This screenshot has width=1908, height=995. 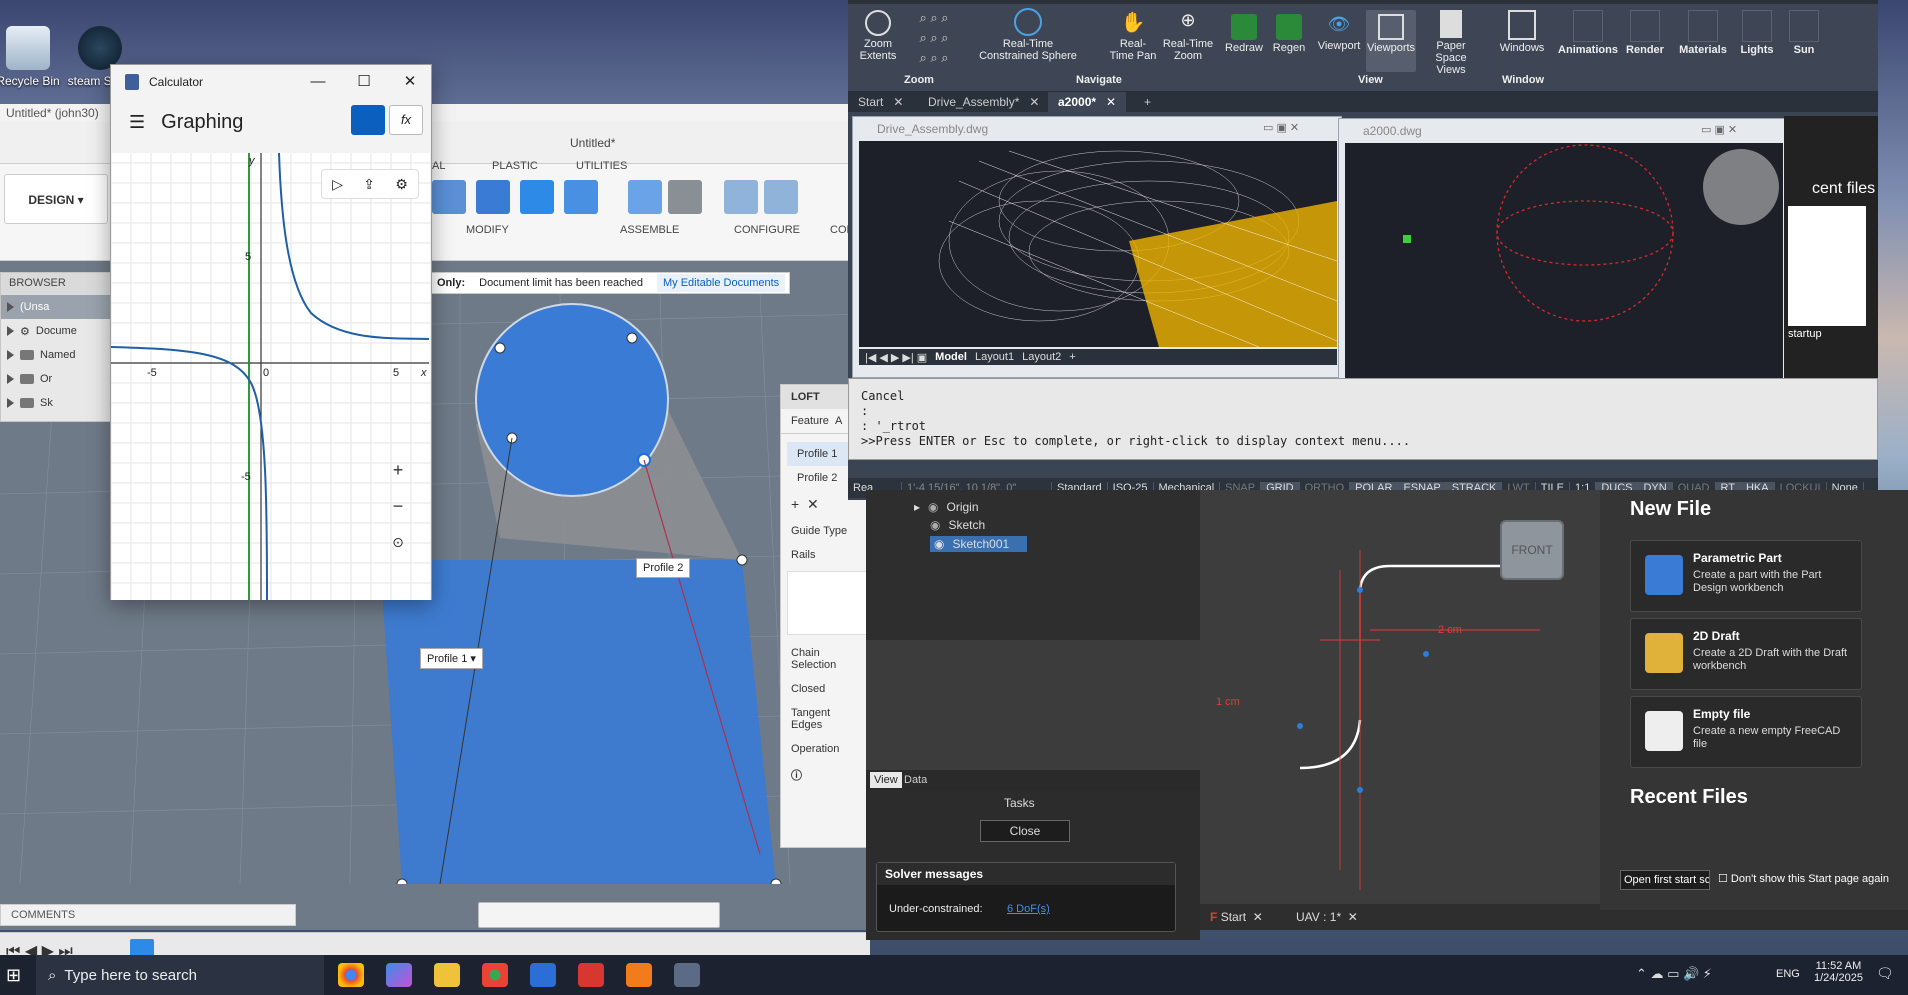 I want to click on redraw-button: Redraw, so click(x=1244, y=34).